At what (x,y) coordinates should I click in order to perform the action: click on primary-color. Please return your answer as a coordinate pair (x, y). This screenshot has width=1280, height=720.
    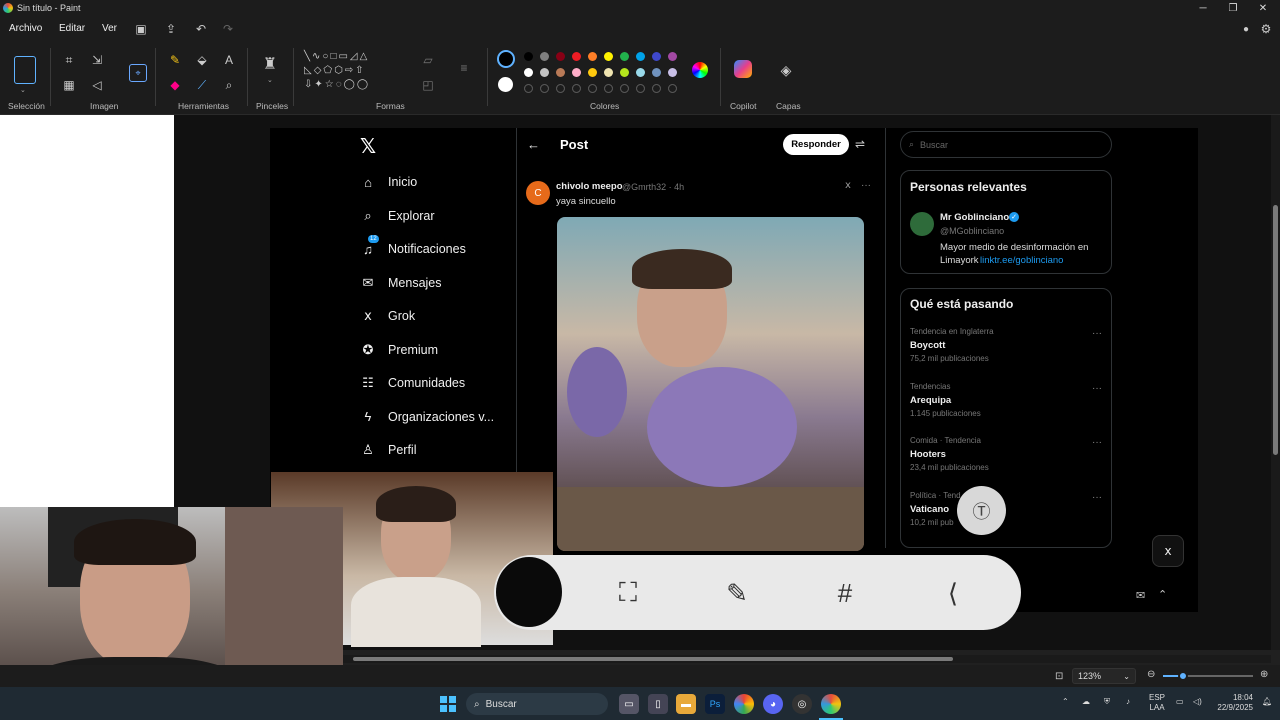
    Looking at the image, I should click on (506, 59).